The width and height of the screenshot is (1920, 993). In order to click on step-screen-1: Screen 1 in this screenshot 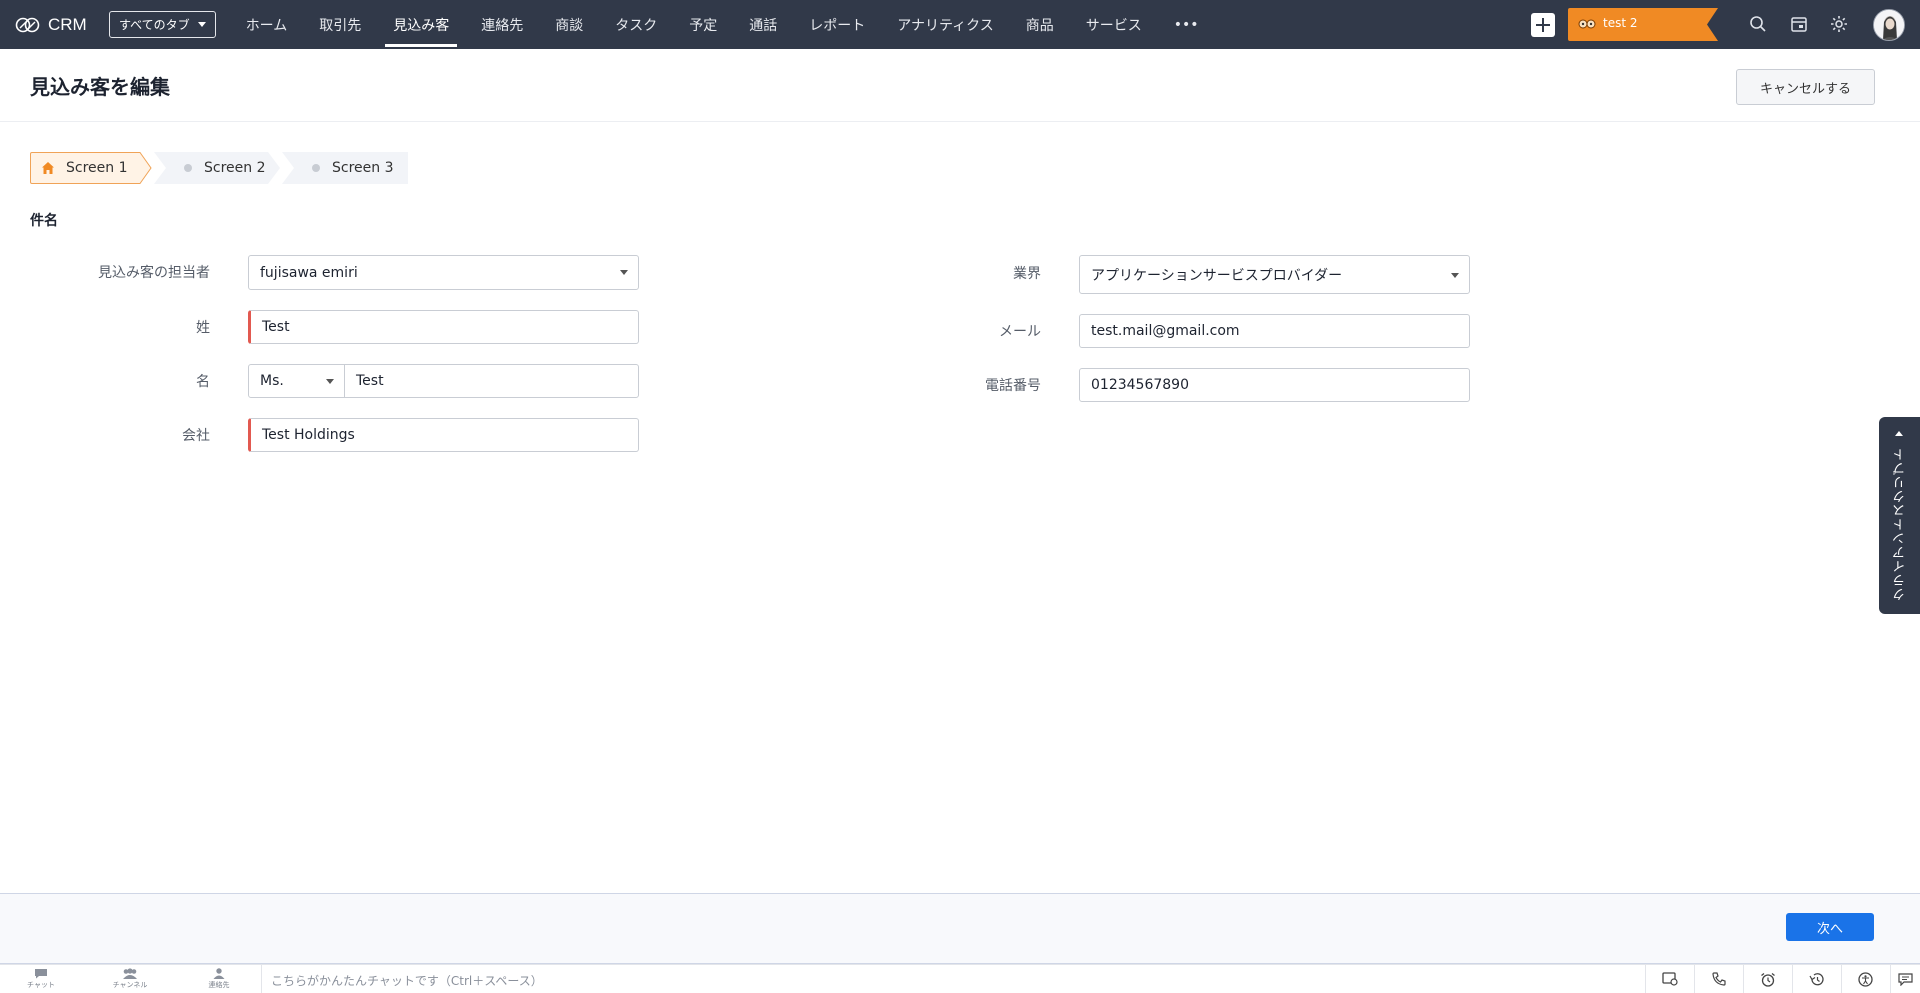, I will do `click(91, 168)`.